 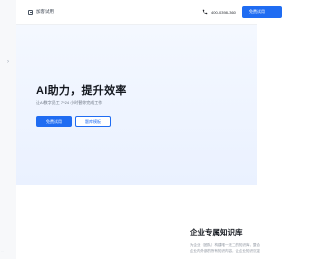 What do you see at coordinates (8, 62) in the screenshot?
I see `expand-arrow-icon: ›` at bounding box center [8, 62].